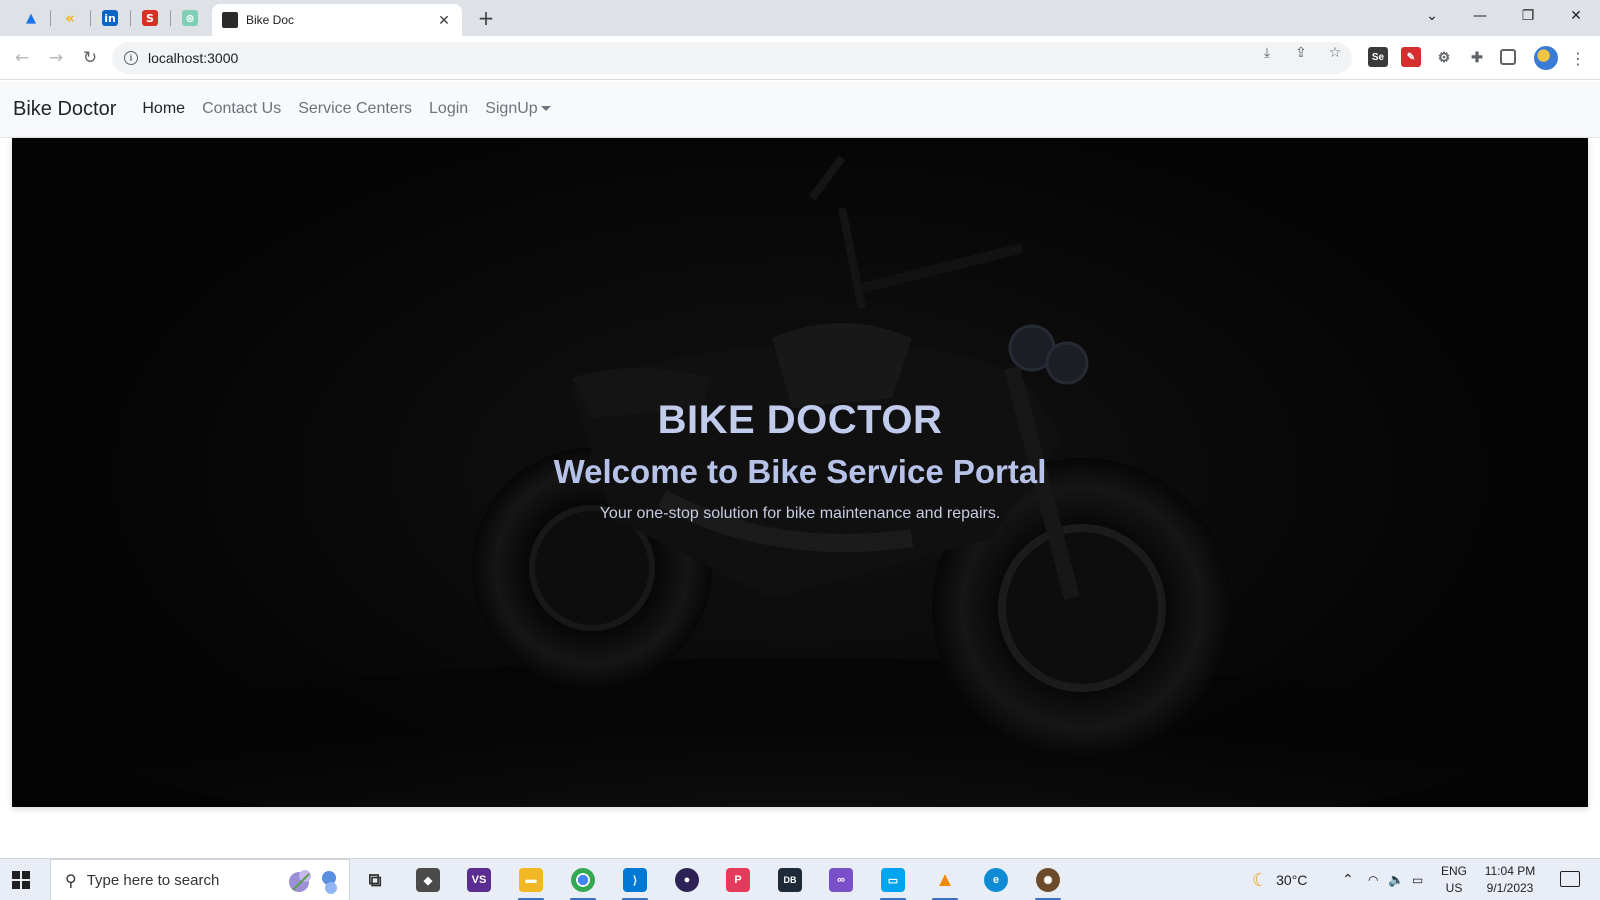 The image size is (1600, 900). What do you see at coordinates (1292, 880) in the screenshot?
I see `weather-temperature: 30°C` at bounding box center [1292, 880].